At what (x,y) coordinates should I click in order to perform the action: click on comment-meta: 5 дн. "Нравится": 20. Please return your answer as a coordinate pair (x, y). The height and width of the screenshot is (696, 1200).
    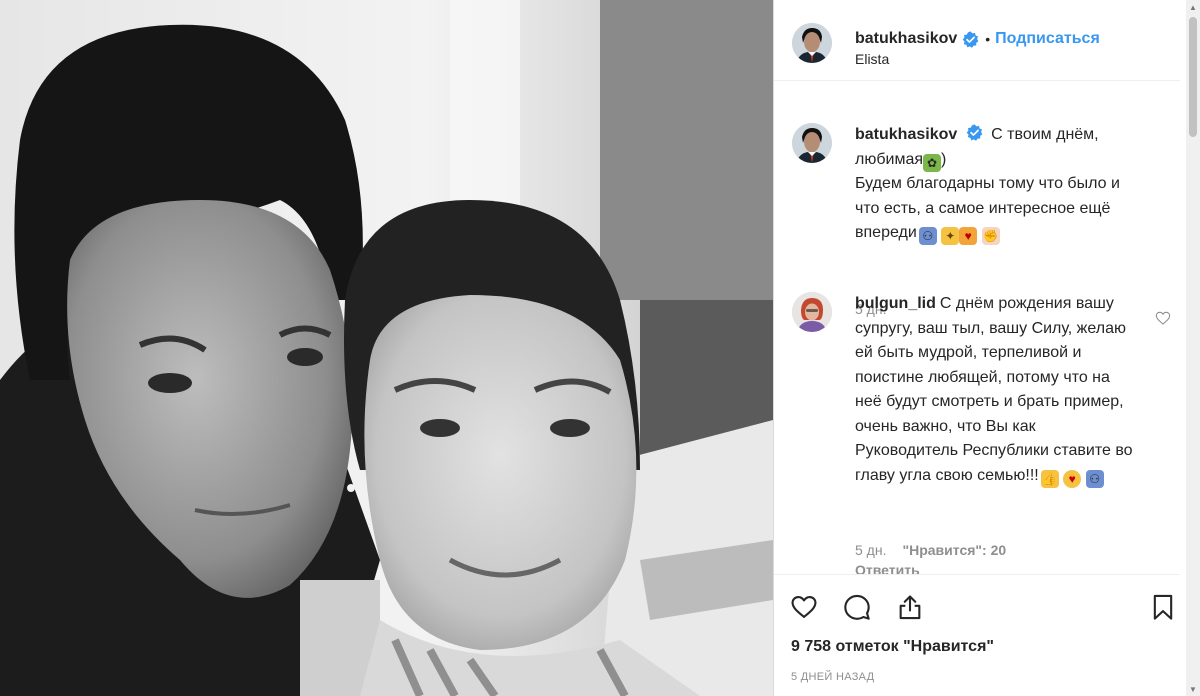
    Looking at the image, I should click on (930, 550).